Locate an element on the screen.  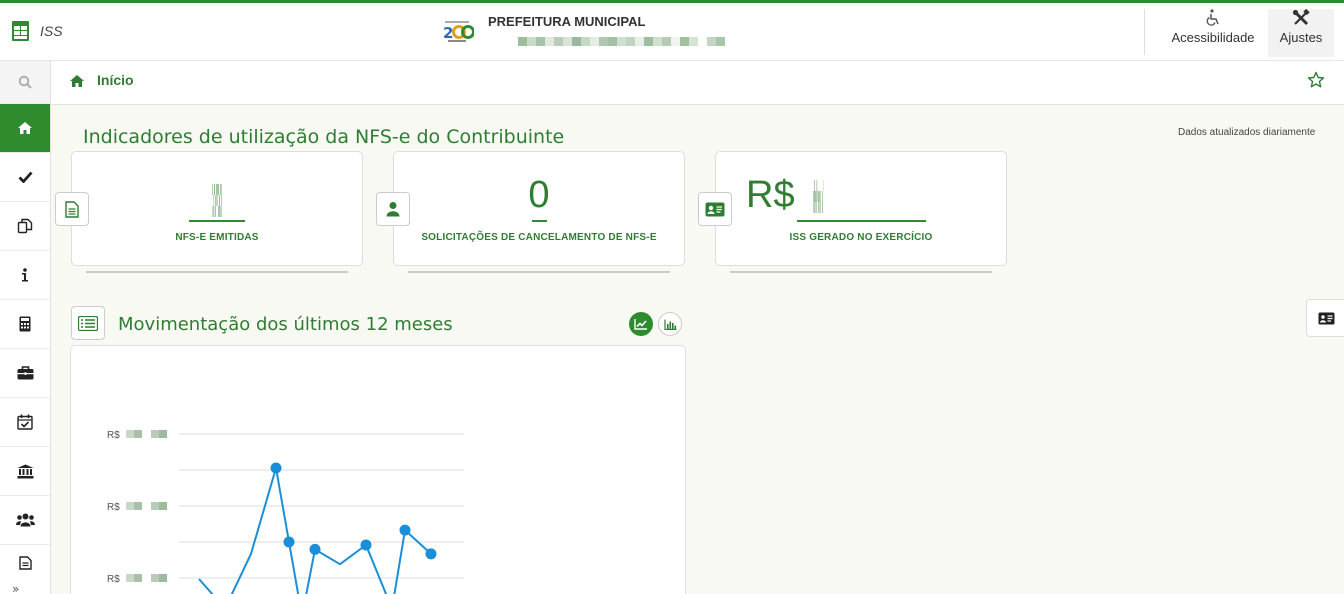
sidebar-item-documents is located at coordinates (25, 226).